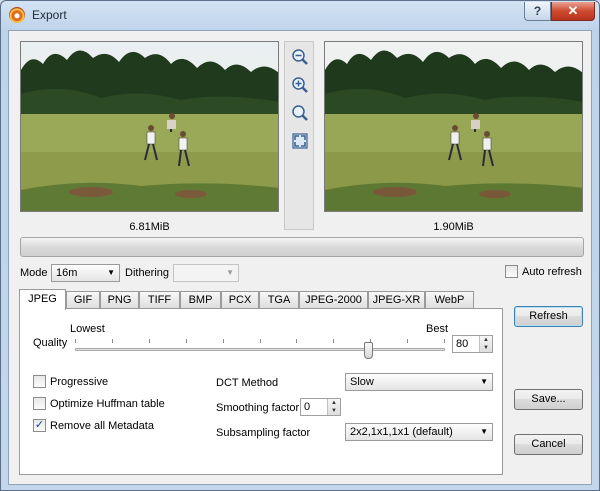 The height and width of the screenshot is (491, 600). What do you see at coordinates (279, 300) in the screenshot?
I see `tab-tga: TGA` at bounding box center [279, 300].